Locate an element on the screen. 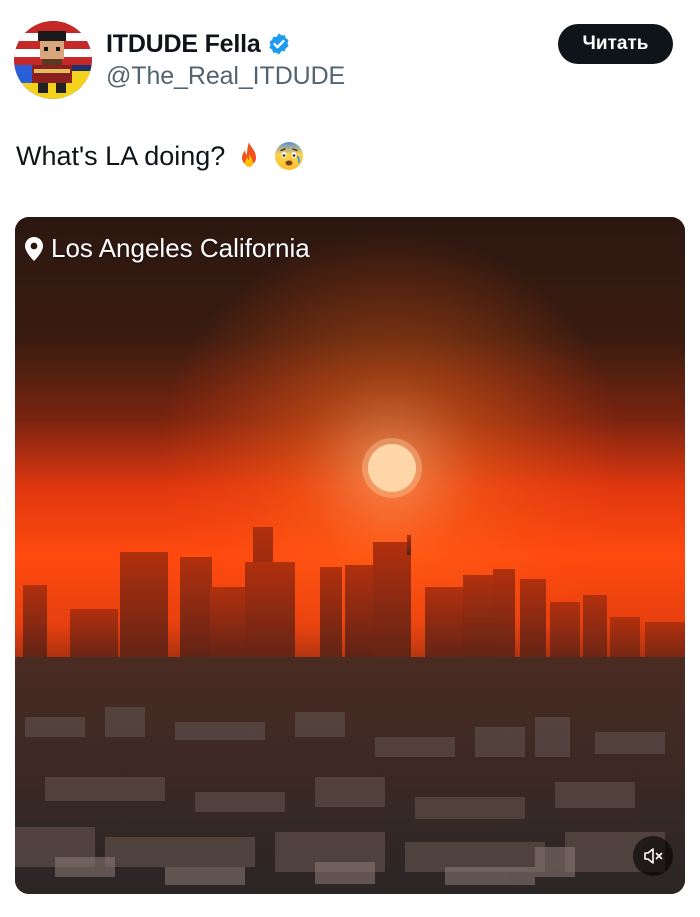  tweet-body: What's LA doing? is located at coordinates (121, 155).